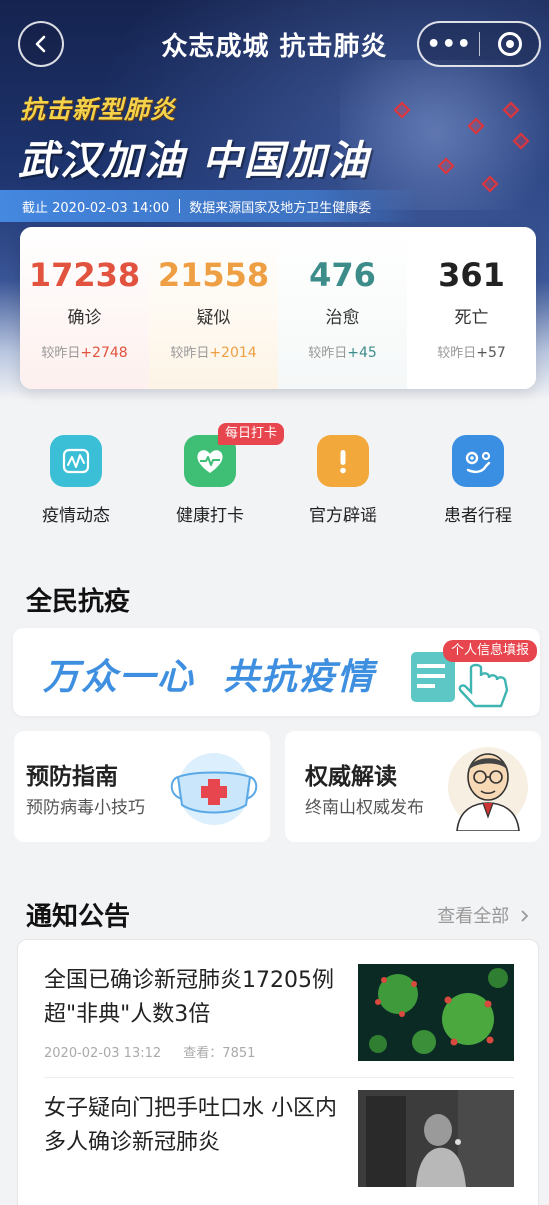 The height and width of the screenshot is (1205, 549). Describe the element at coordinates (78, 602) in the screenshot. I see `section-title-all-people: 全民抗疫` at that location.